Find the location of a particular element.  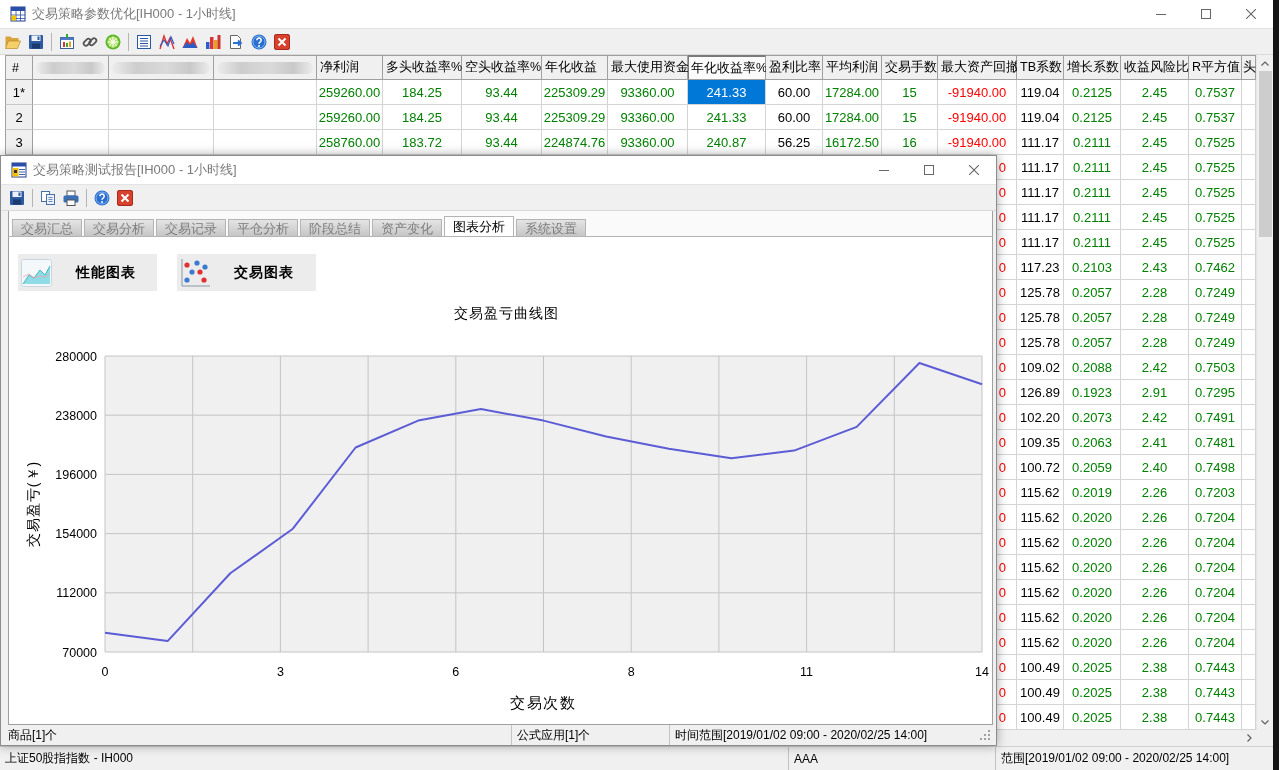

table-cell: 0.7443 is located at coordinates (1215, 692).